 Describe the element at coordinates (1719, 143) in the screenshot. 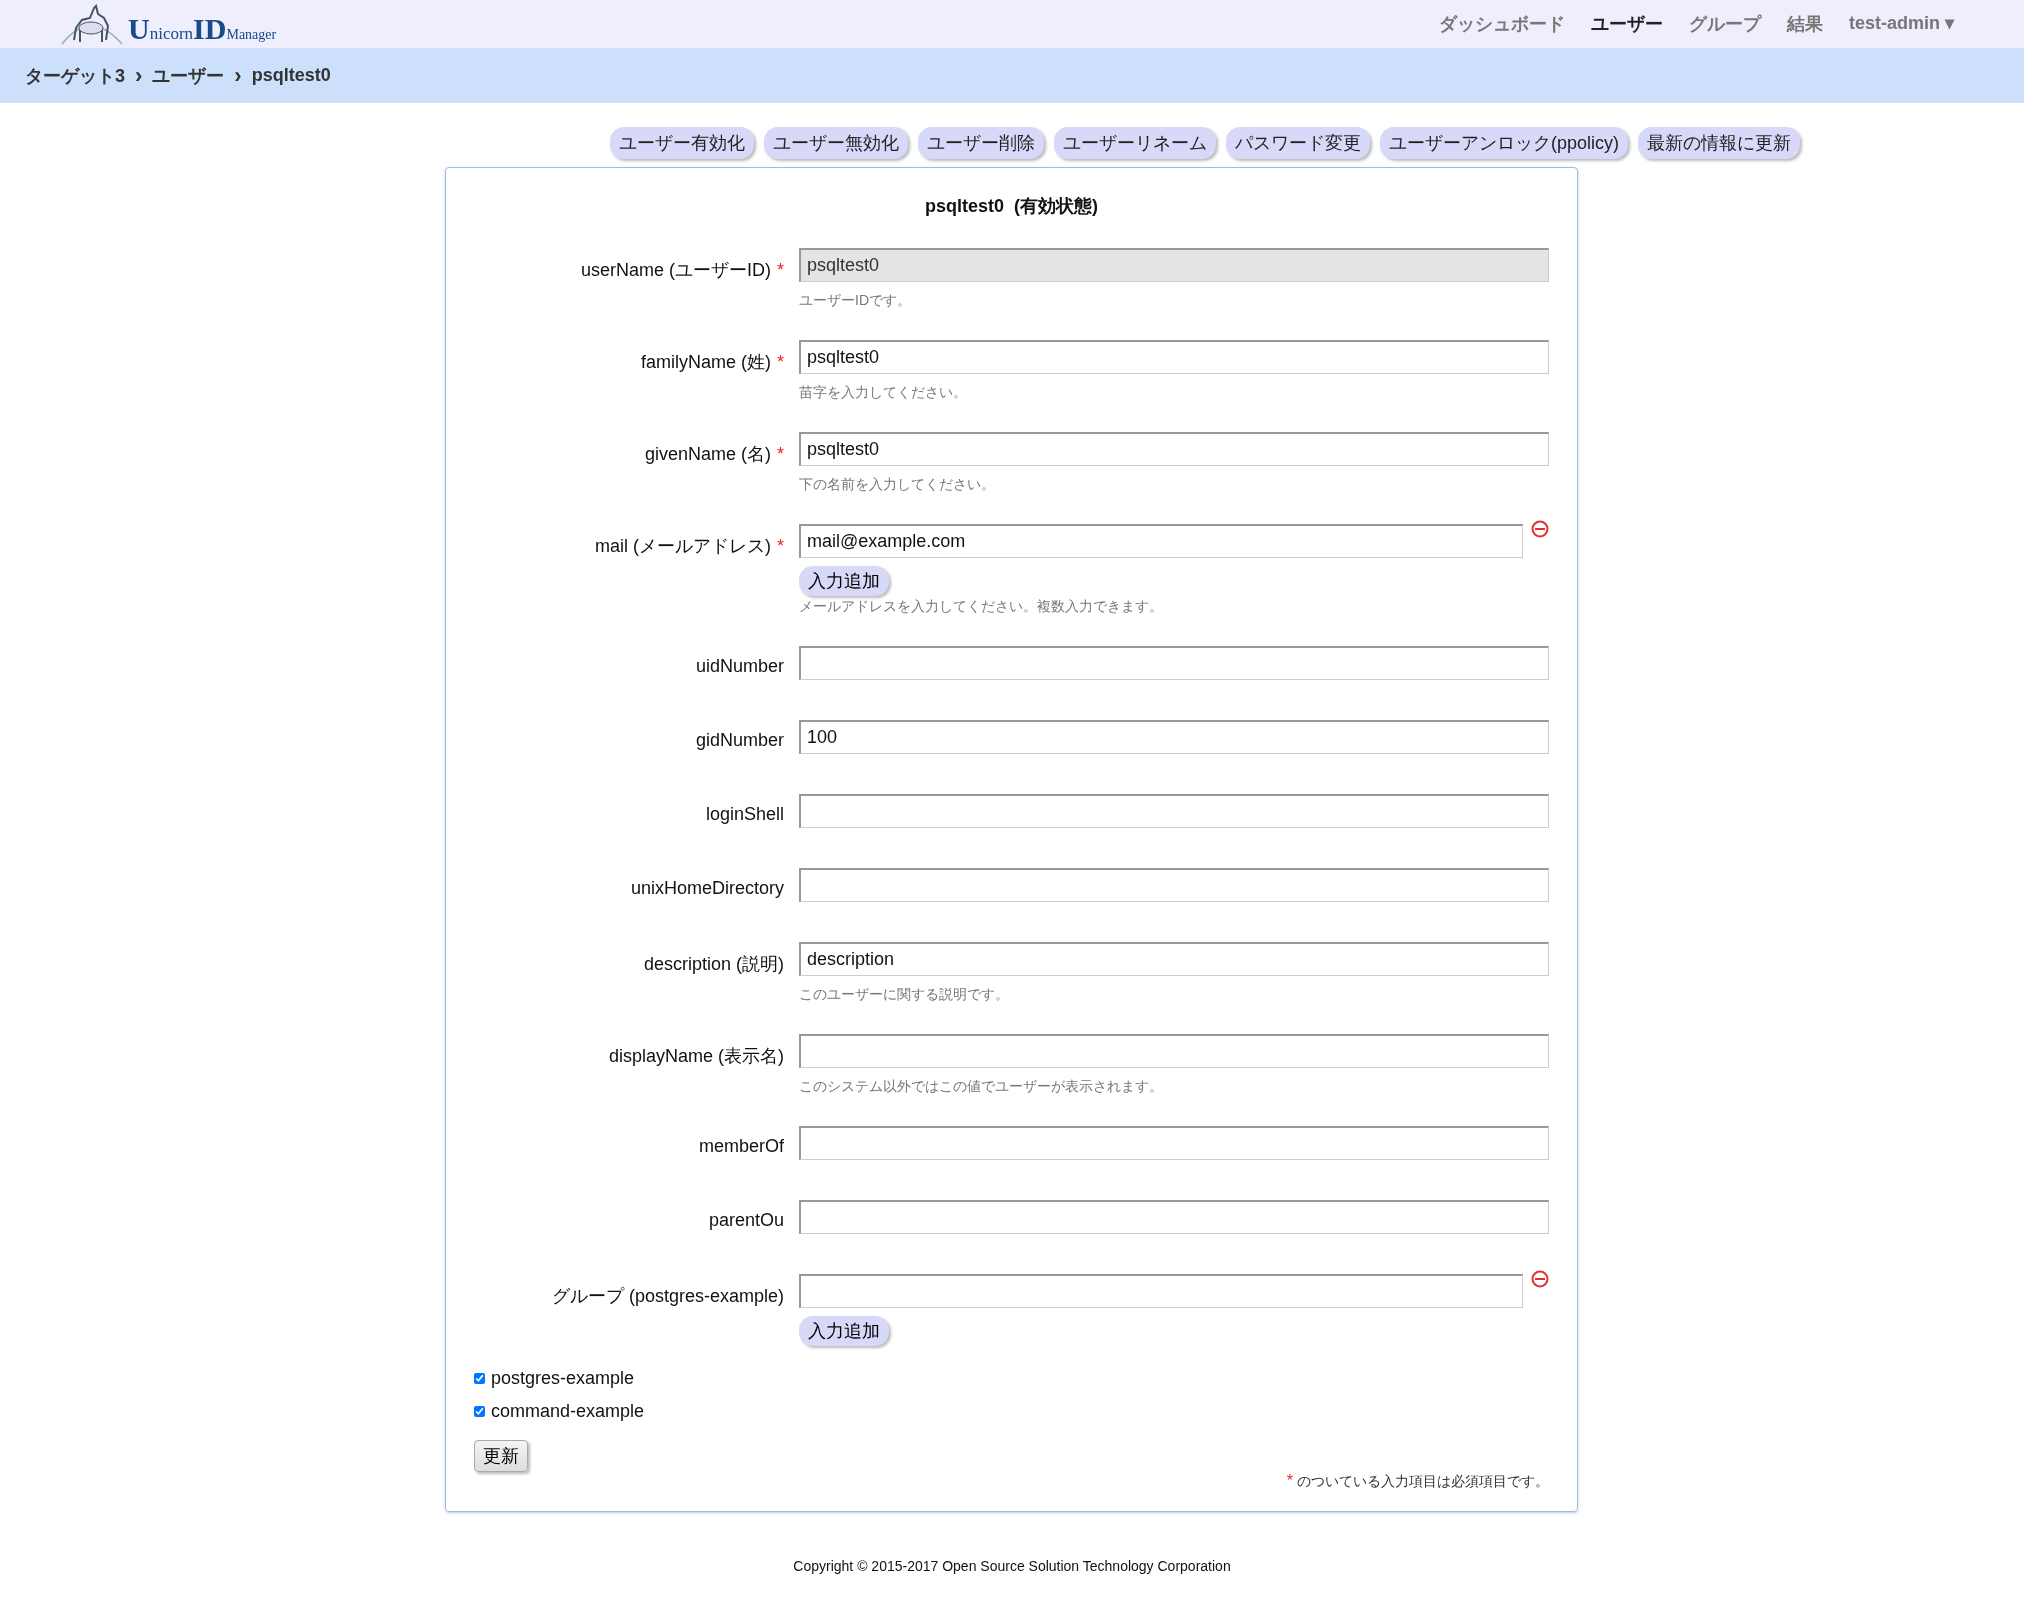

I see `action-button: 最新の情報に更新` at that location.